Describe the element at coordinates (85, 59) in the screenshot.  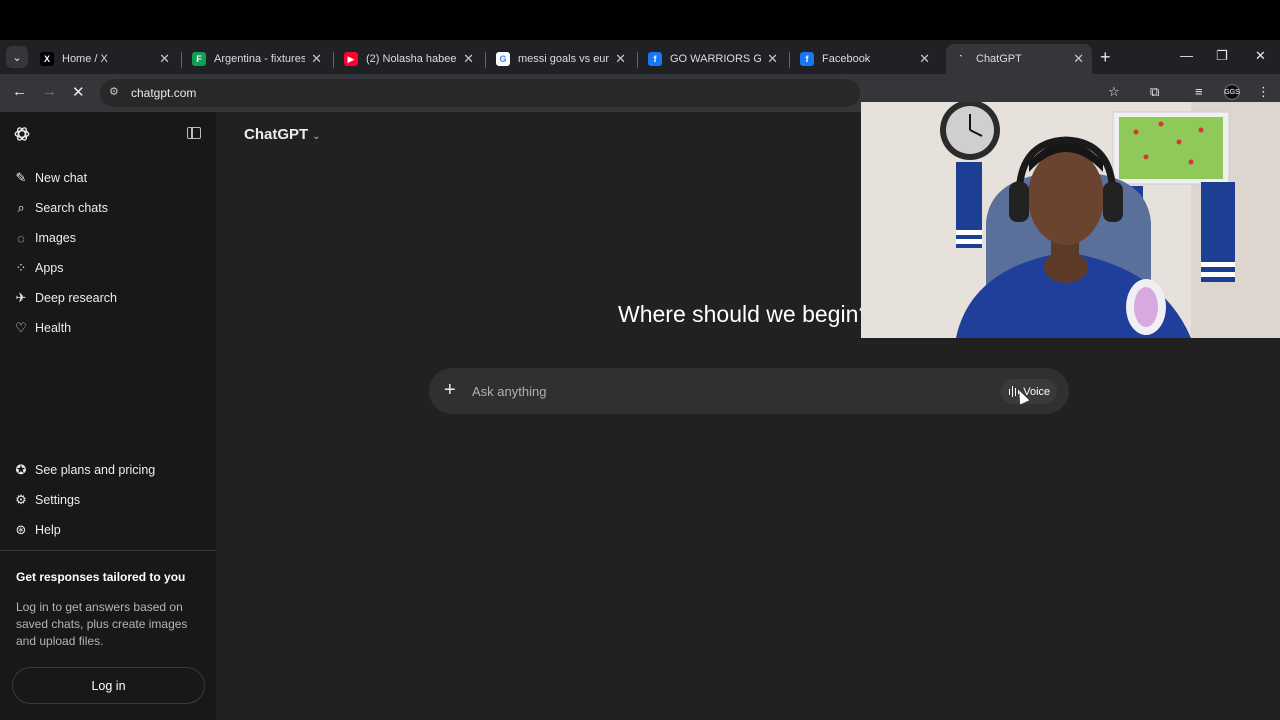
I see `tab-label: Home / X` at that location.